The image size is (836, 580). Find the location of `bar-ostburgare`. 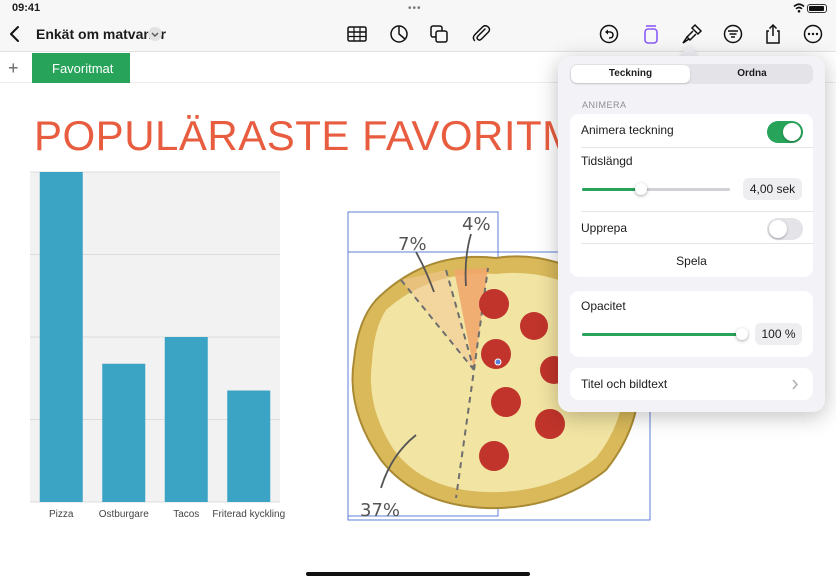

bar-ostburgare is located at coordinates (124, 432).